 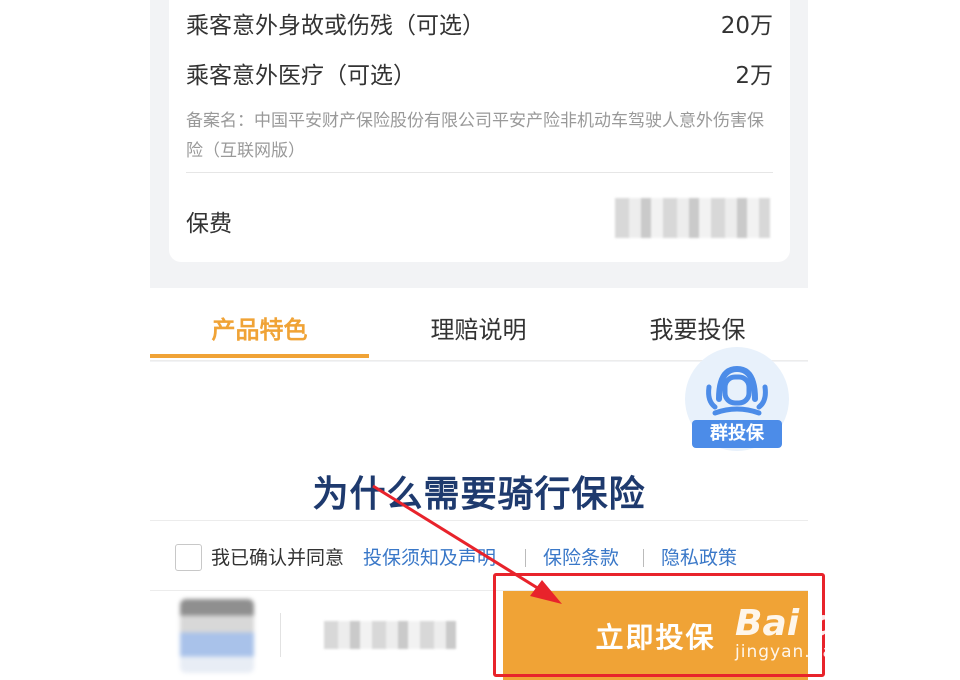 What do you see at coordinates (467, 544) in the screenshot?
I see `annotation-arrow` at bounding box center [467, 544].